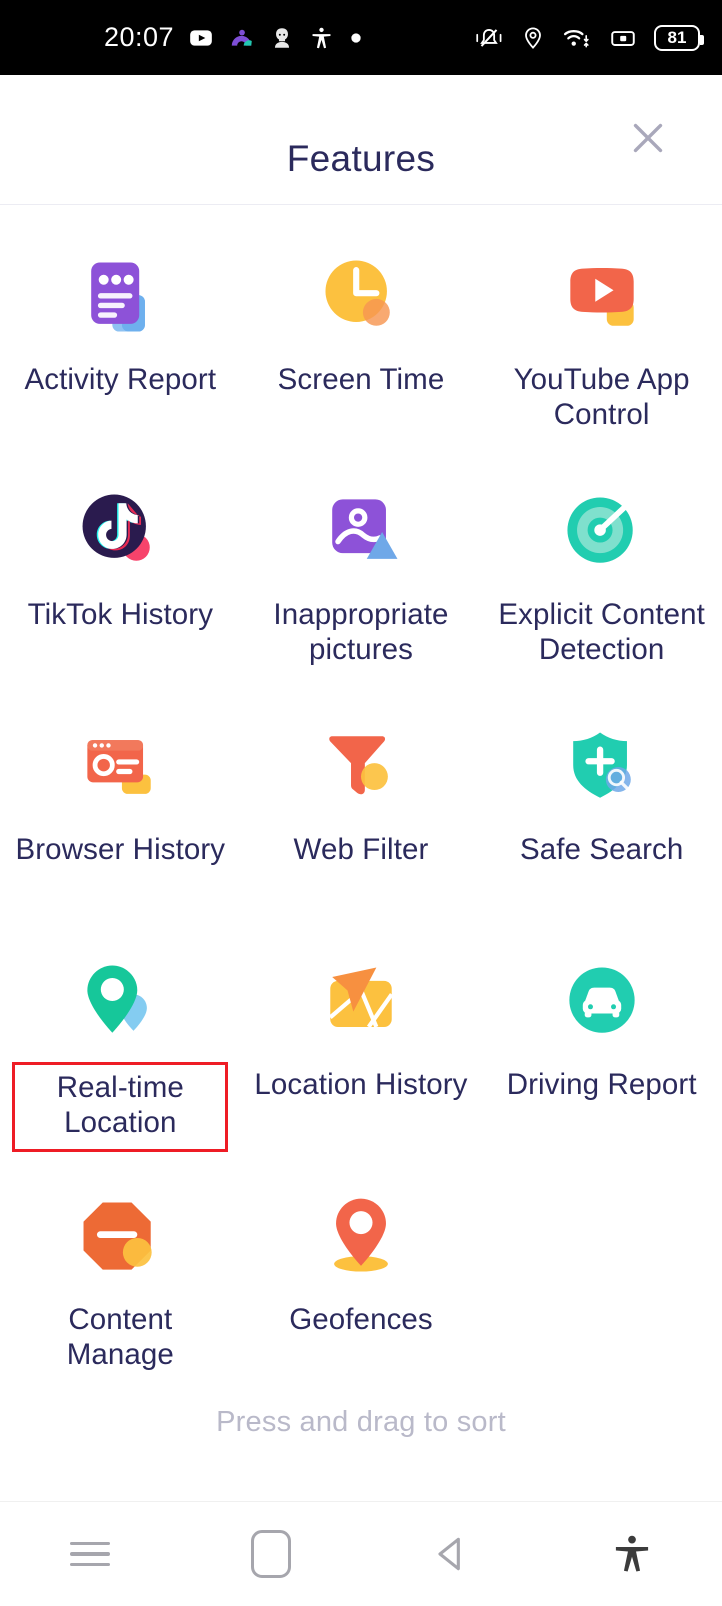 Image resolution: width=722 pixels, height=1606 pixels. Describe the element at coordinates (120, 1280) in the screenshot. I see `feature-content-manage: Content Manage` at that location.